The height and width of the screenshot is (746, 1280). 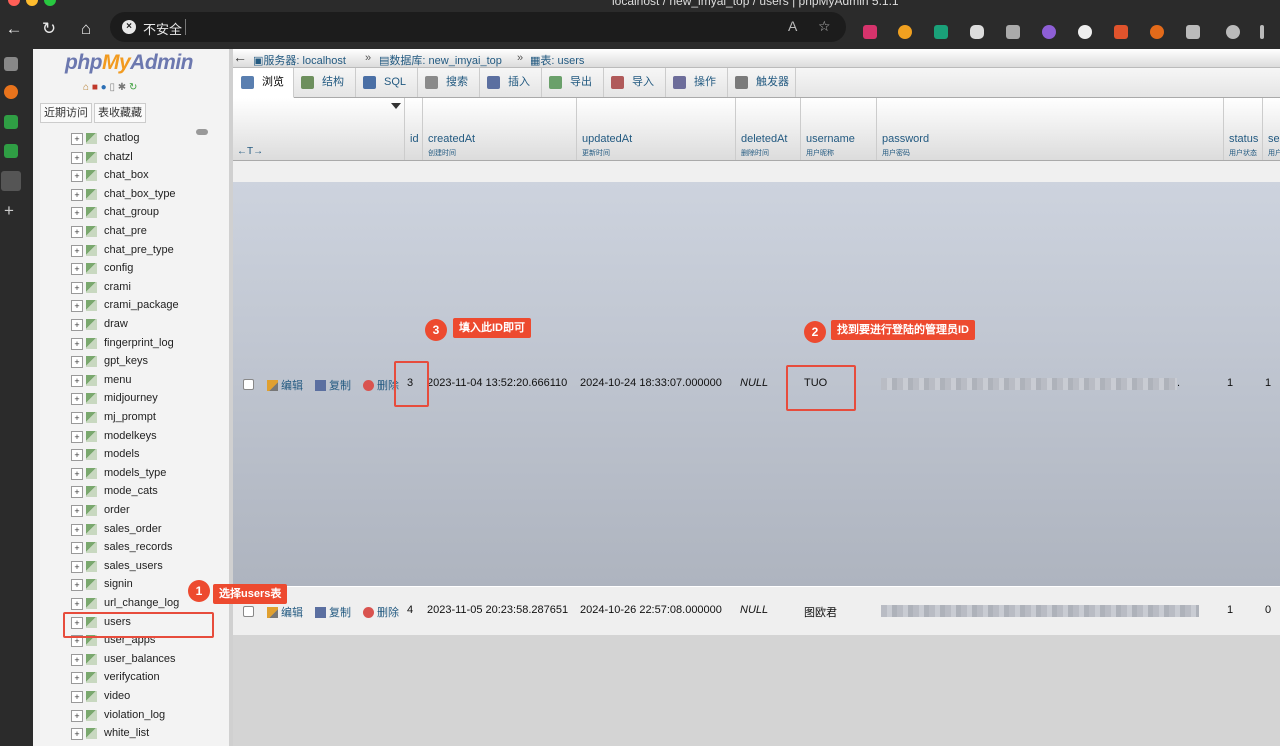 What do you see at coordinates (50, 3) in the screenshot?
I see `zoom-window-button` at bounding box center [50, 3].